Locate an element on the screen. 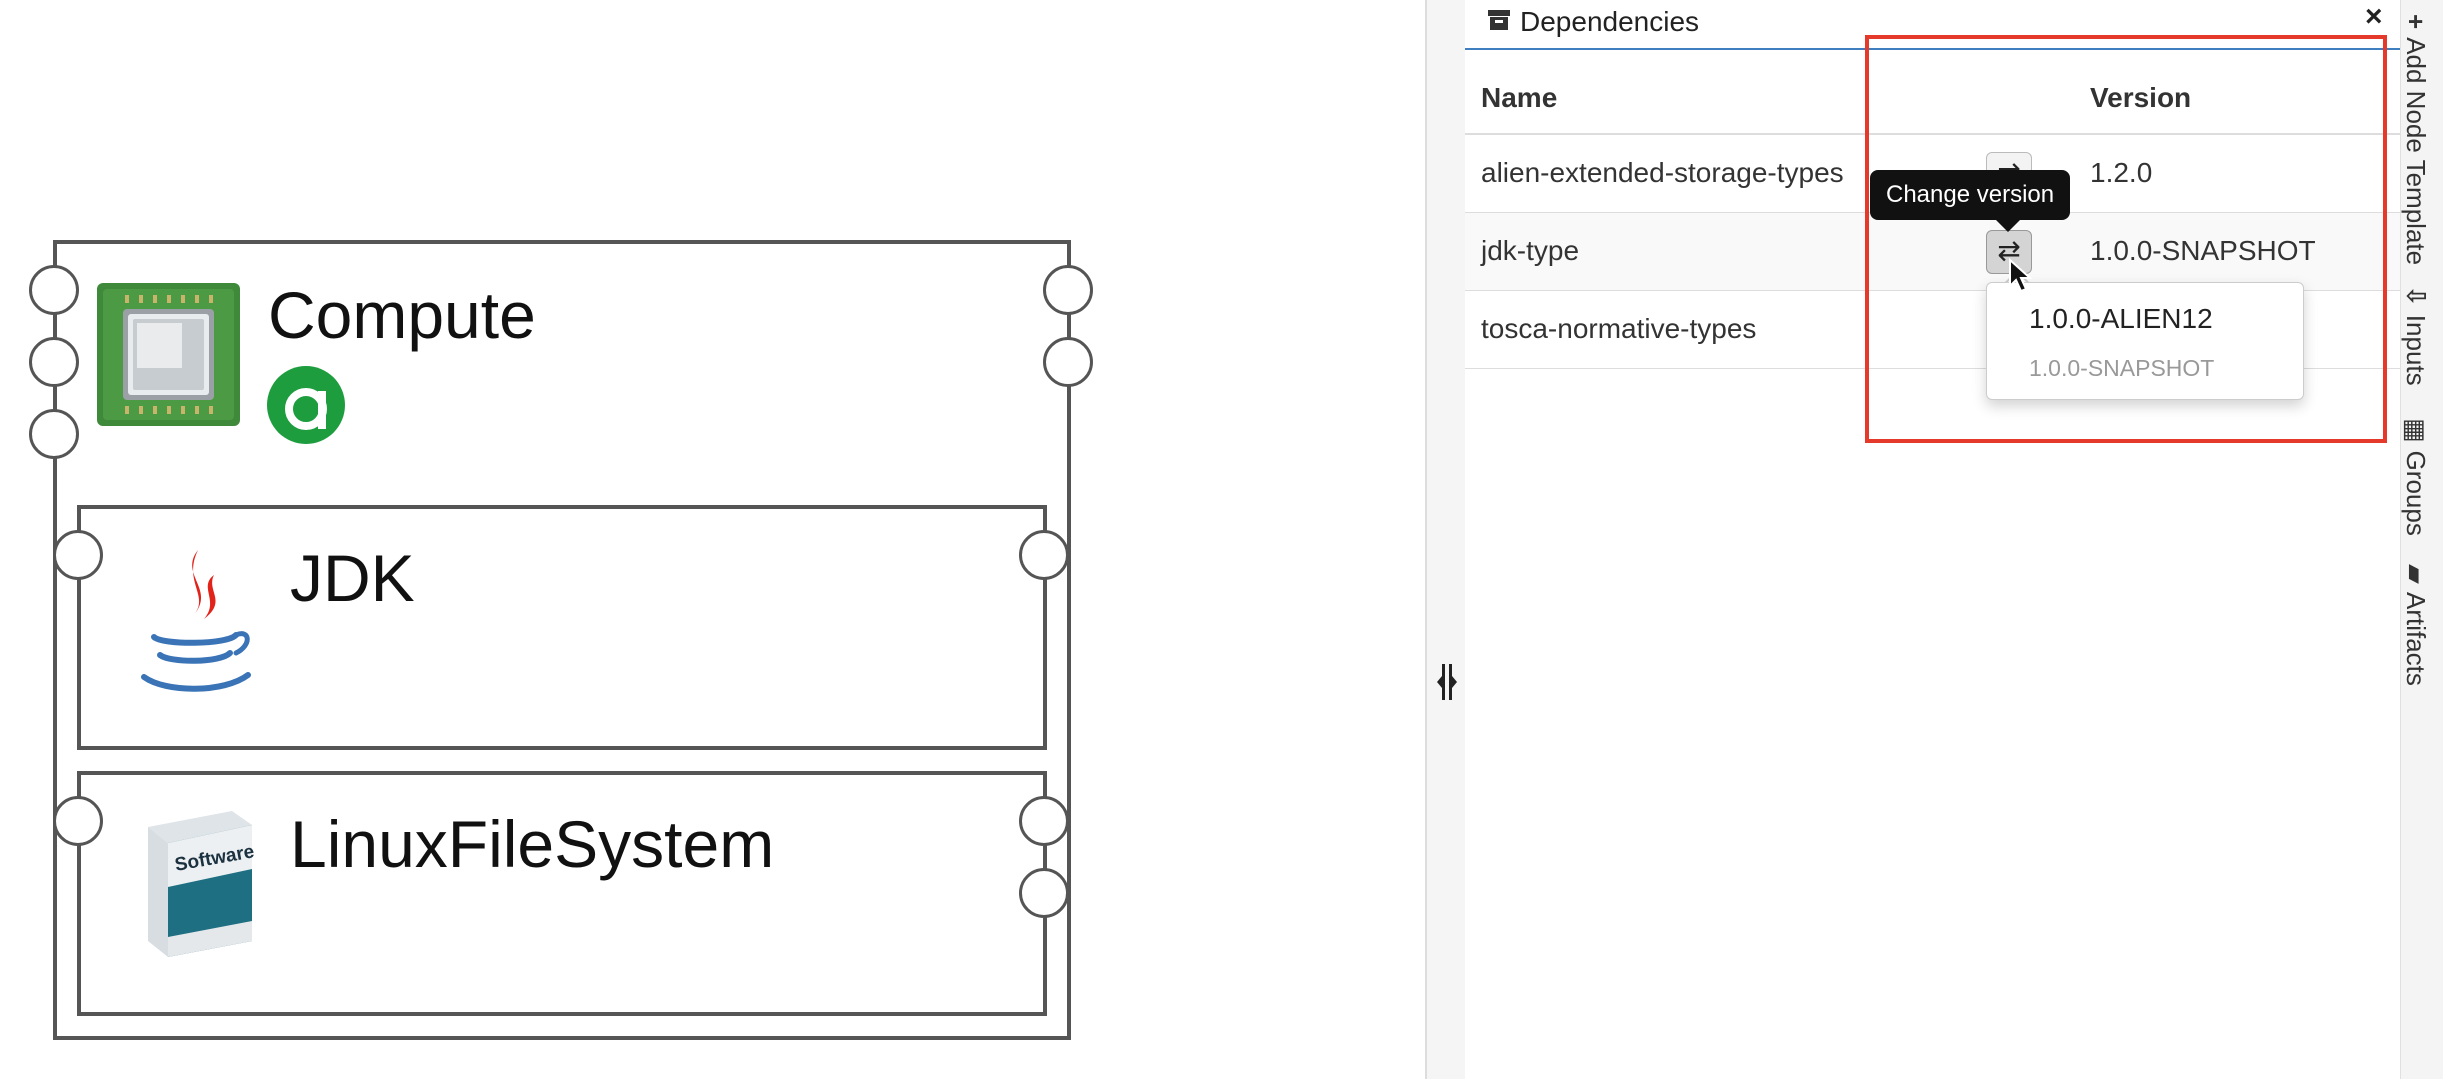 The height and width of the screenshot is (1079, 2443). tab-groups: ▦ Groups is located at coordinates (2415, 477).